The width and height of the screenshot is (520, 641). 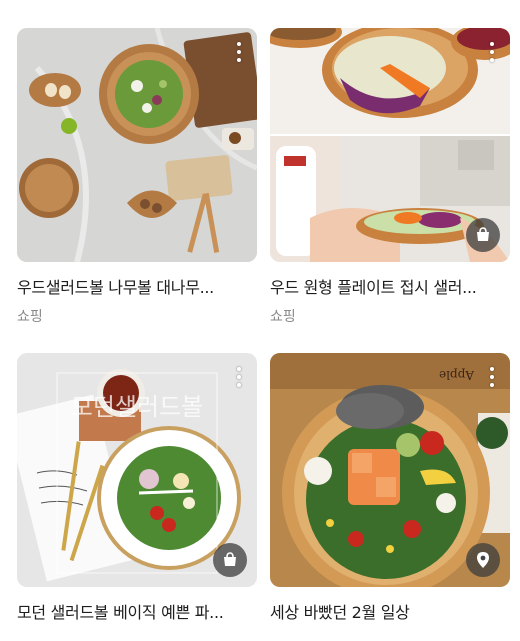 I want to click on location-pin-icon, so click(x=483, y=560).